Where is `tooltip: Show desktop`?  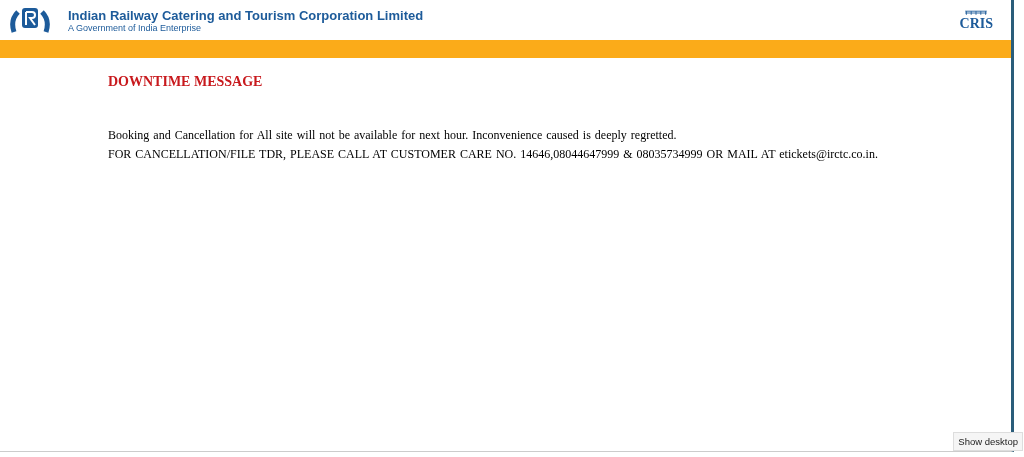
tooltip: Show desktop is located at coordinates (988, 441).